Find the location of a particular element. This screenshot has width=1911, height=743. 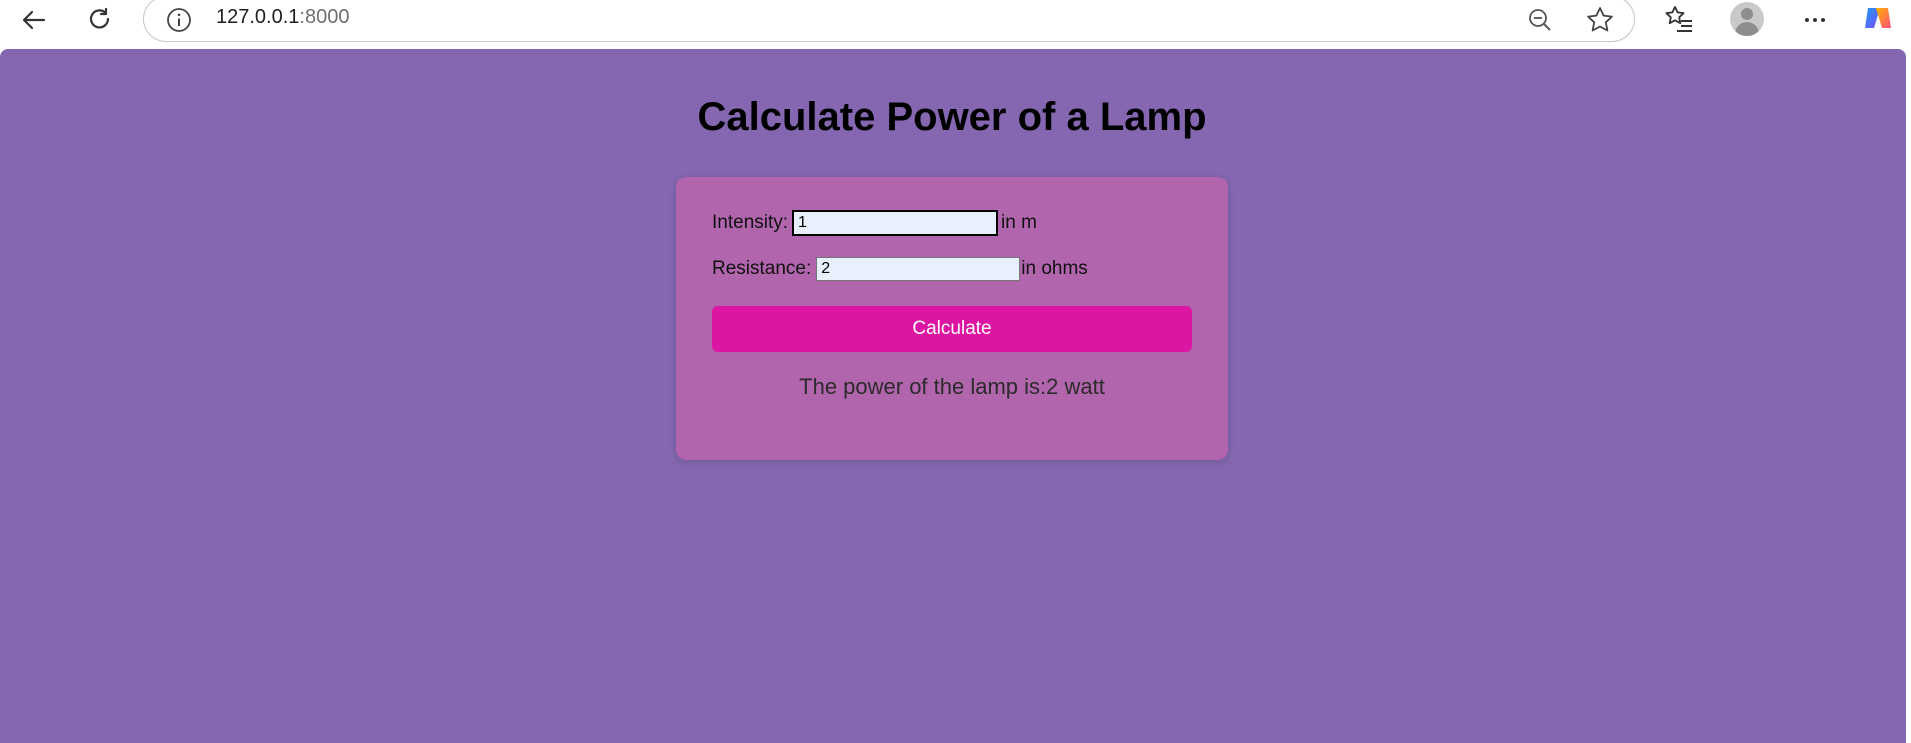

reload-icon is located at coordinates (99, 18).